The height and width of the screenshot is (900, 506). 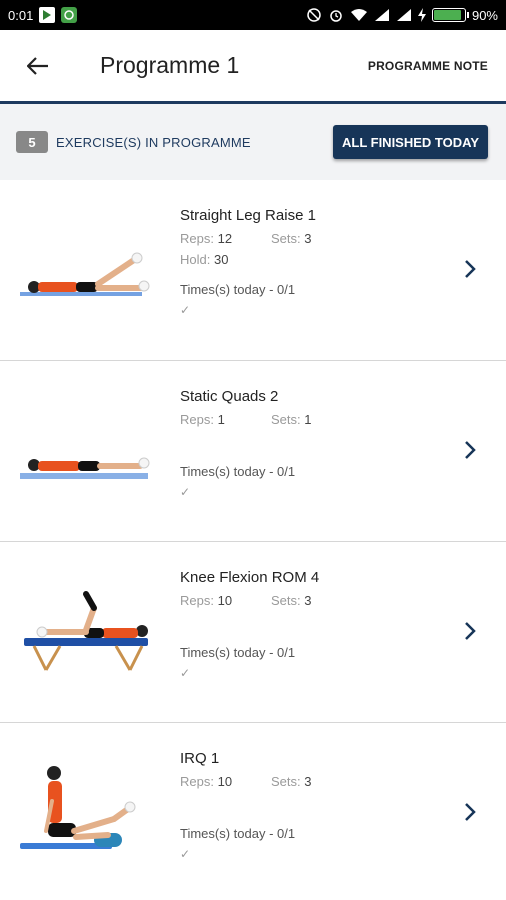 I want to click on wifi-icon, so click(x=359, y=15).